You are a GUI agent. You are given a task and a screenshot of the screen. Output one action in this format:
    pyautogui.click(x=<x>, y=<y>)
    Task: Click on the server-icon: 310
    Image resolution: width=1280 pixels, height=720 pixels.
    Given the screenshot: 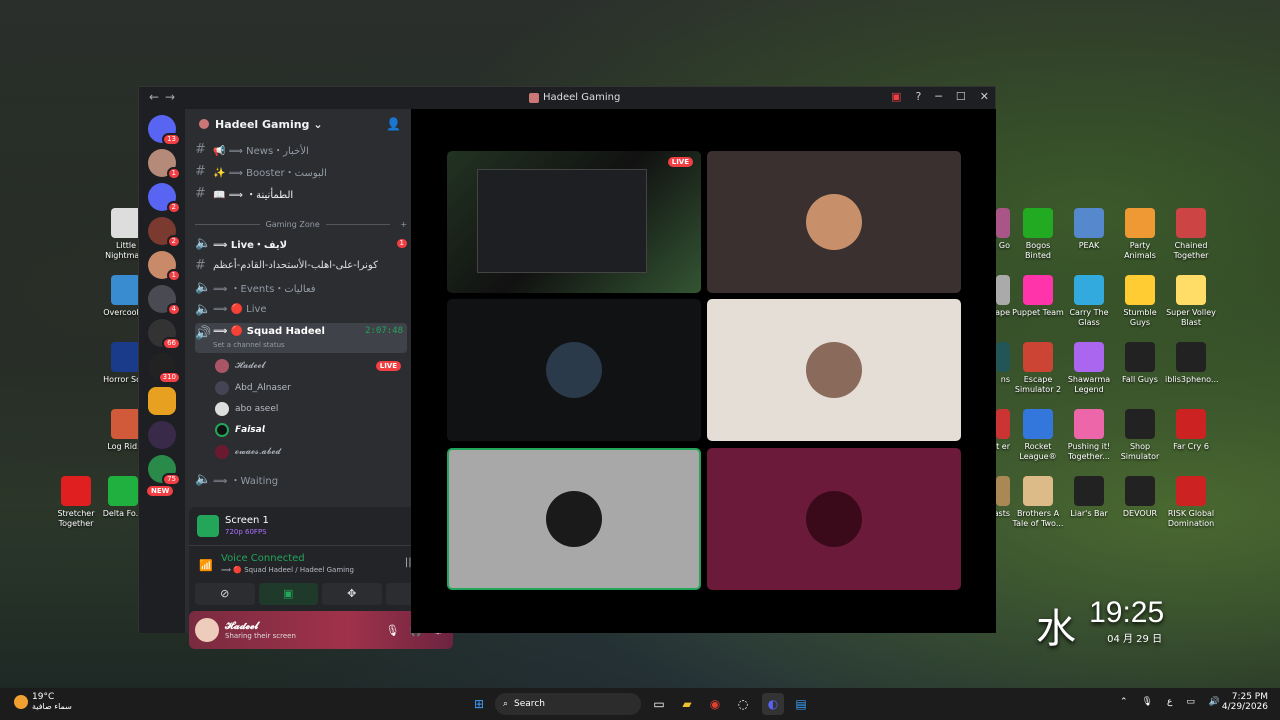 What is the action you would take?
    pyautogui.click(x=164, y=368)
    